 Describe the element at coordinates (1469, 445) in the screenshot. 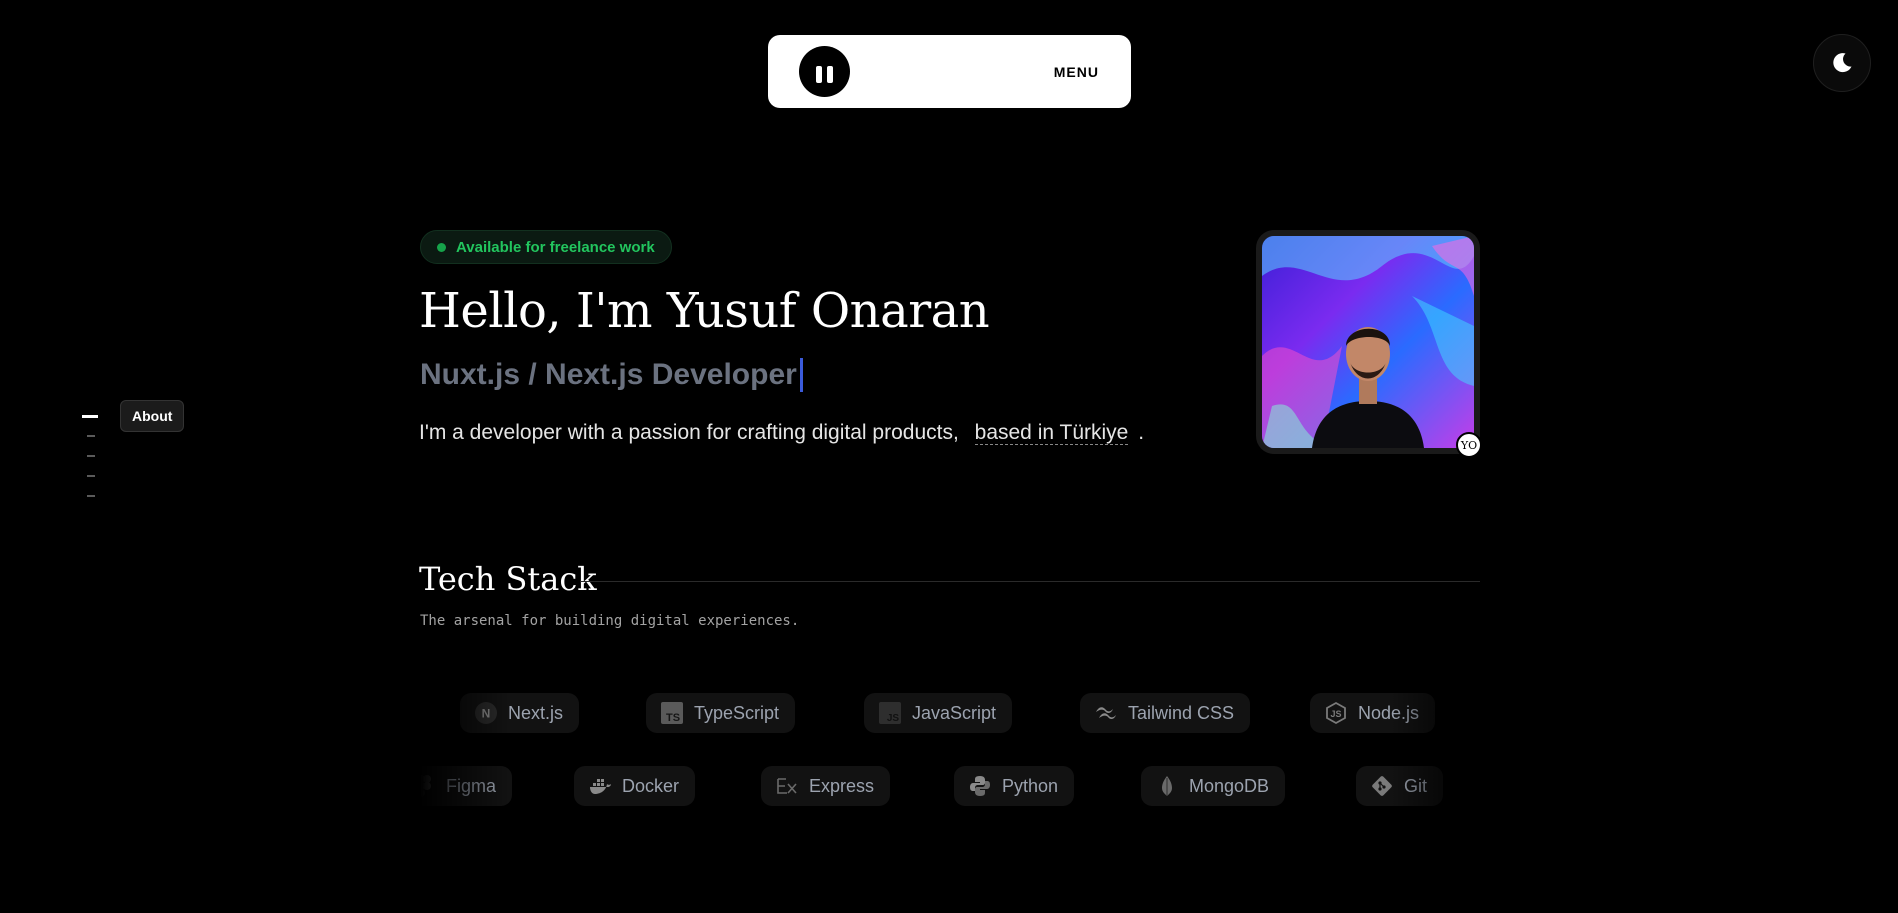

I see `avatar-initials-badge: YO` at that location.